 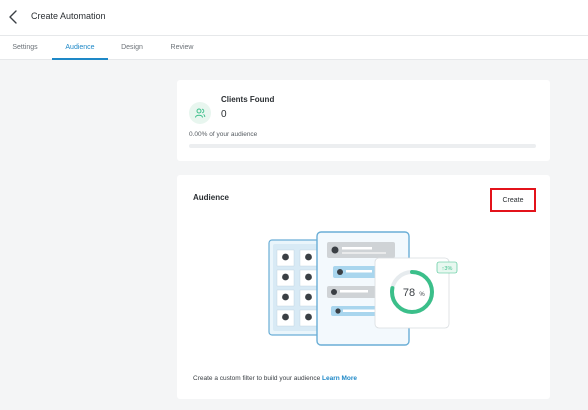 I want to click on chevron-left-icon, so click(x=13, y=17).